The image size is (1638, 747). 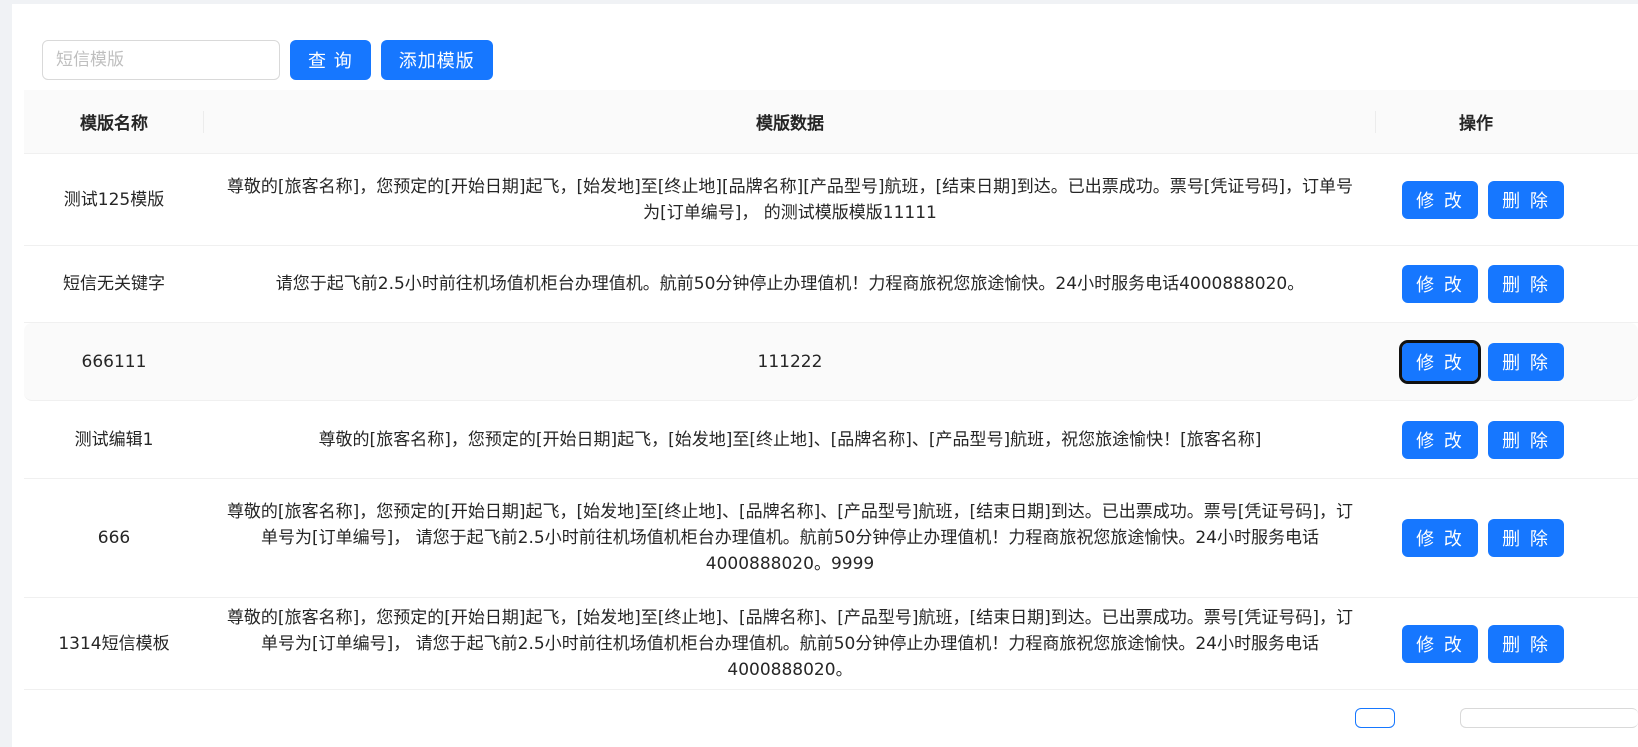 I want to click on row-name: 666, so click(x=114, y=538).